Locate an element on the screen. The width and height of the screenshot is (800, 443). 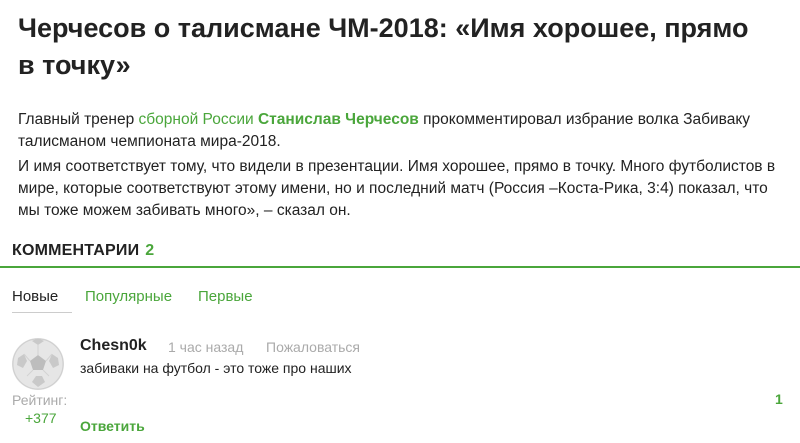
soccer-ball-icon is located at coordinates (38, 364).